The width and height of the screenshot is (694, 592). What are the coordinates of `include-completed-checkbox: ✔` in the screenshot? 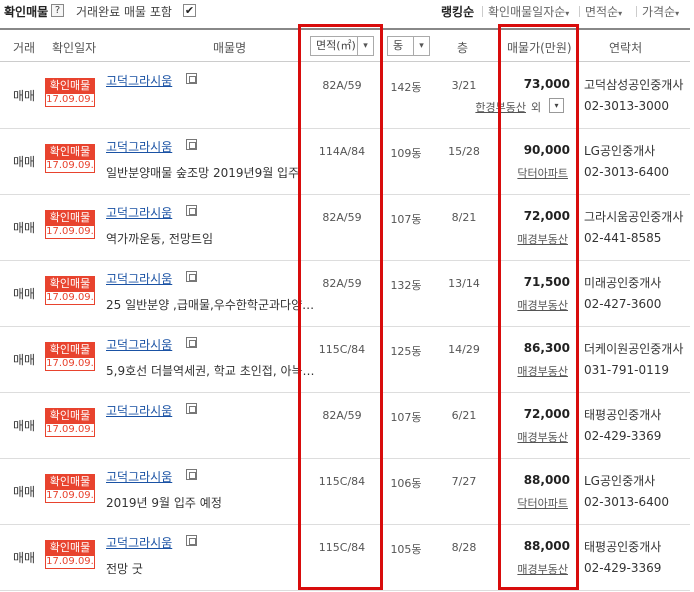 It's located at (189, 10).